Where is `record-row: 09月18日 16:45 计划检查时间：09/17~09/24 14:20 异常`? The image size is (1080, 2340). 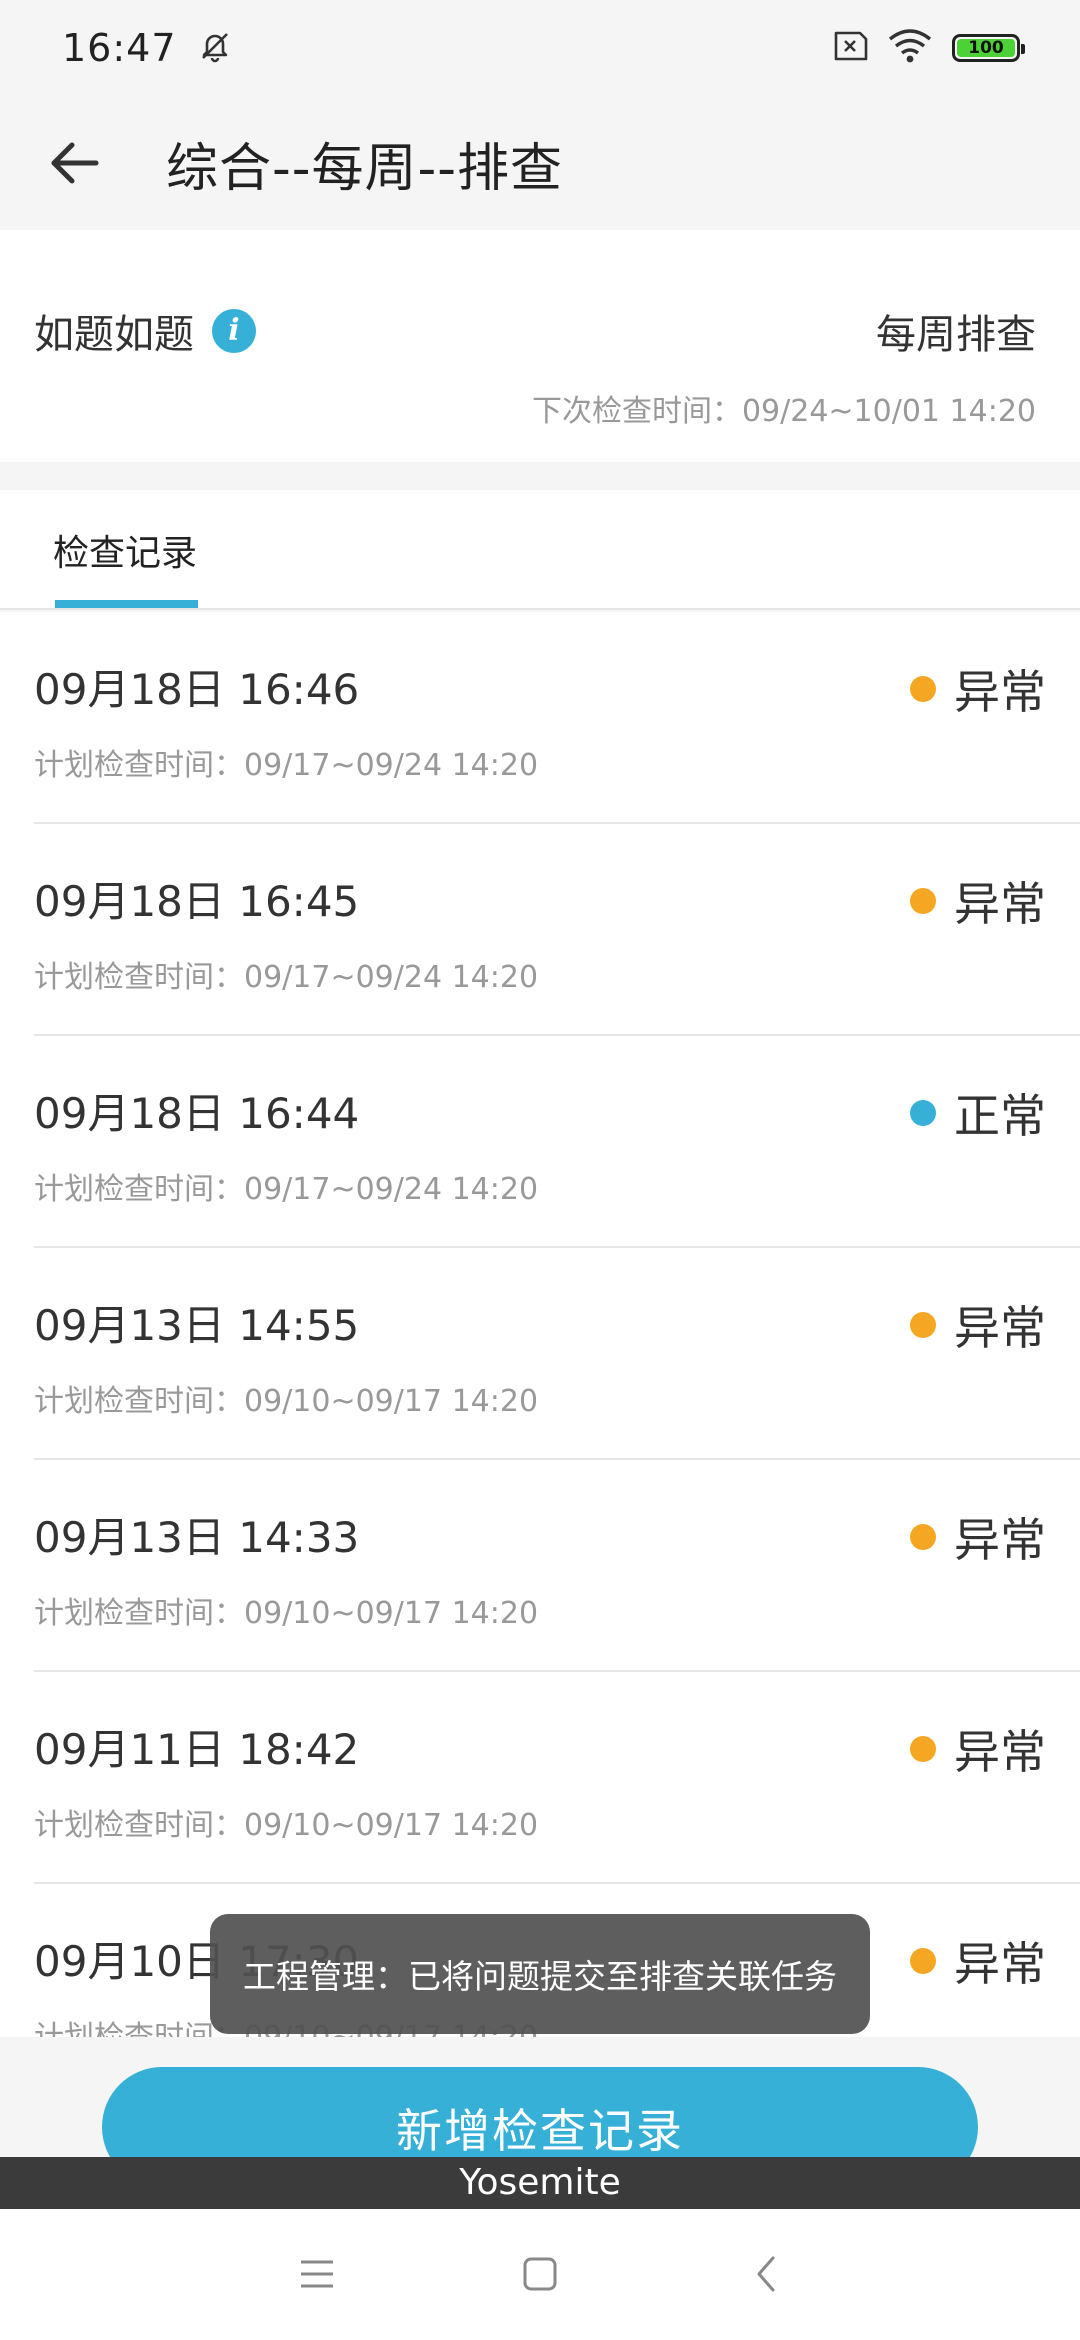 record-row: 09月18日 16:45 计划检查时间：09/17~09/24 14:20 异常 is located at coordinates (557, 930).